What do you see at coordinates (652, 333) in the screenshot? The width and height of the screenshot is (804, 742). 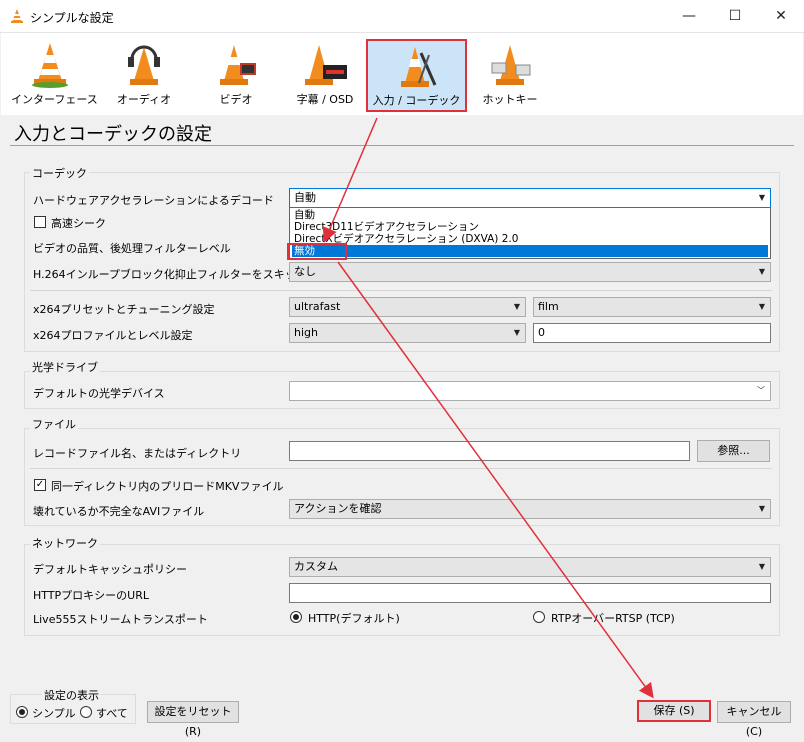 I see `x264-level-input: 0` at bounding box center [652, 333].